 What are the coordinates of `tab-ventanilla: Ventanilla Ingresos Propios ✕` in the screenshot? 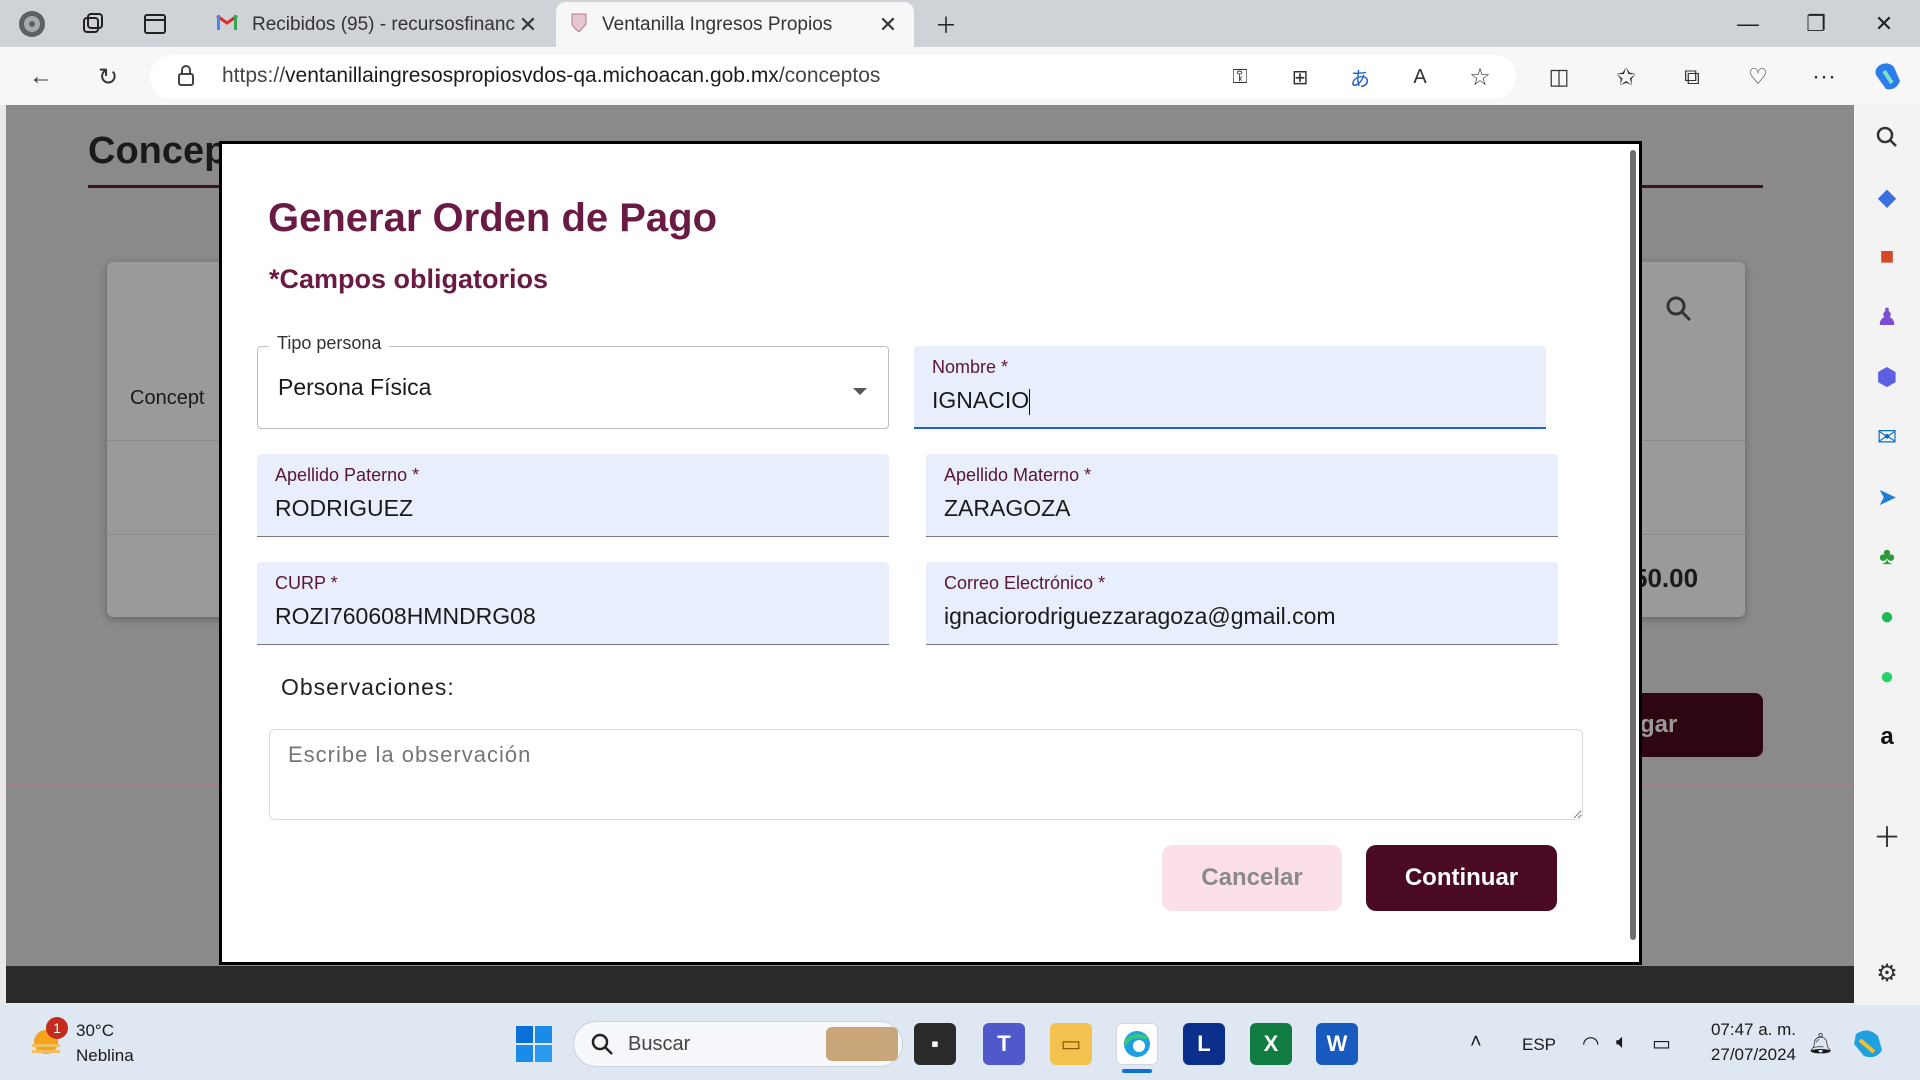 It's located at (735, 24).